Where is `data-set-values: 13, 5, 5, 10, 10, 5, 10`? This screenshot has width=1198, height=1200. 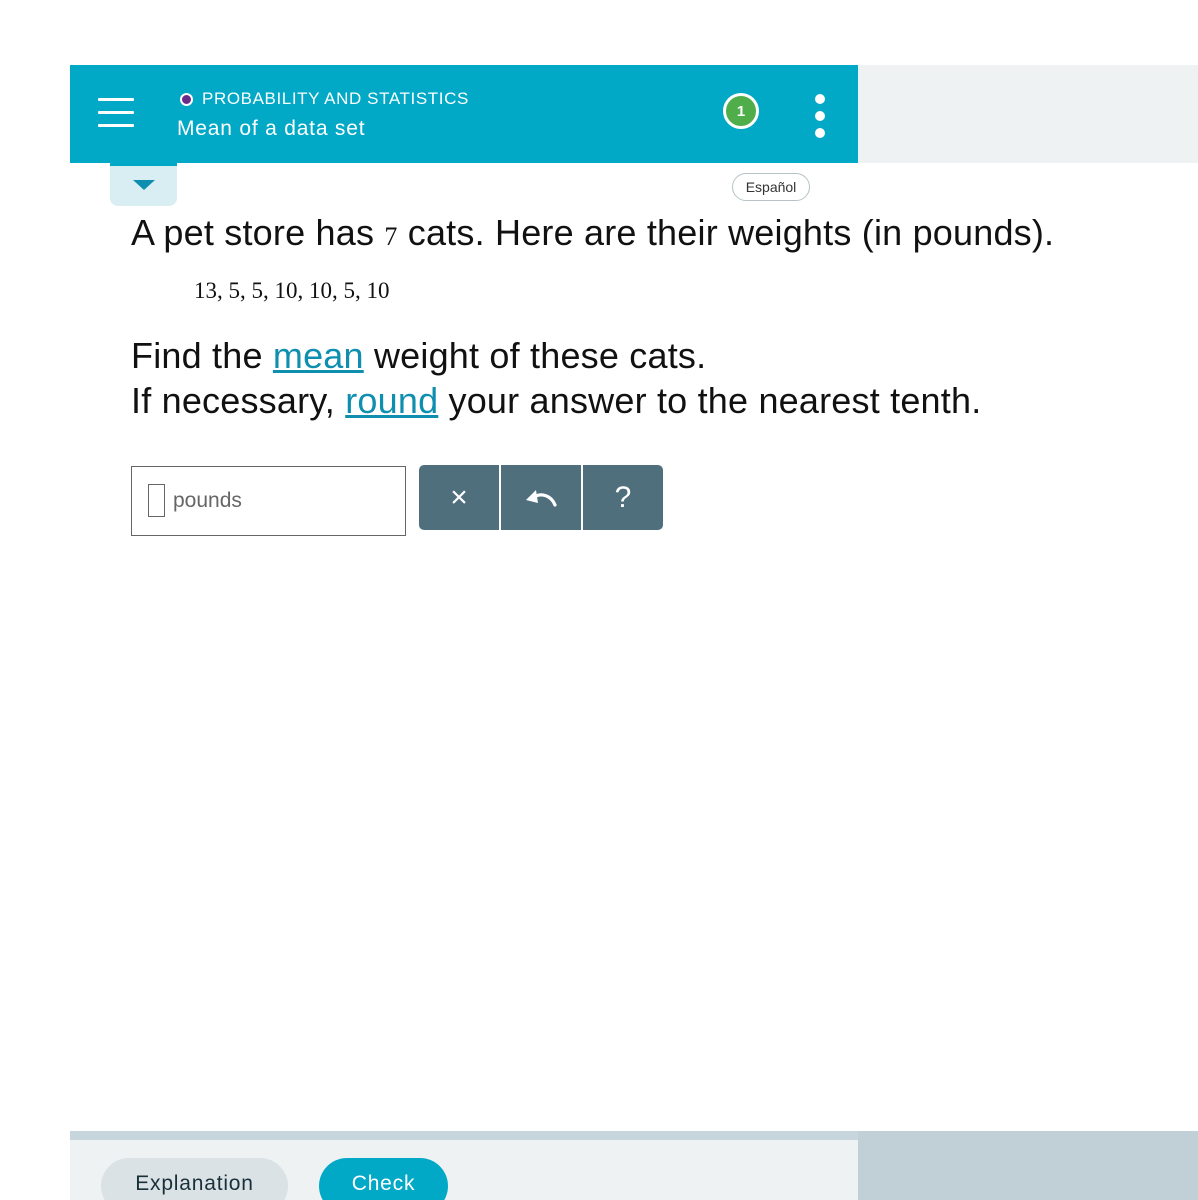
data-set-values: 13, 5, 5, 10, 10, 5, 10 is located at coordinates (292, 290).